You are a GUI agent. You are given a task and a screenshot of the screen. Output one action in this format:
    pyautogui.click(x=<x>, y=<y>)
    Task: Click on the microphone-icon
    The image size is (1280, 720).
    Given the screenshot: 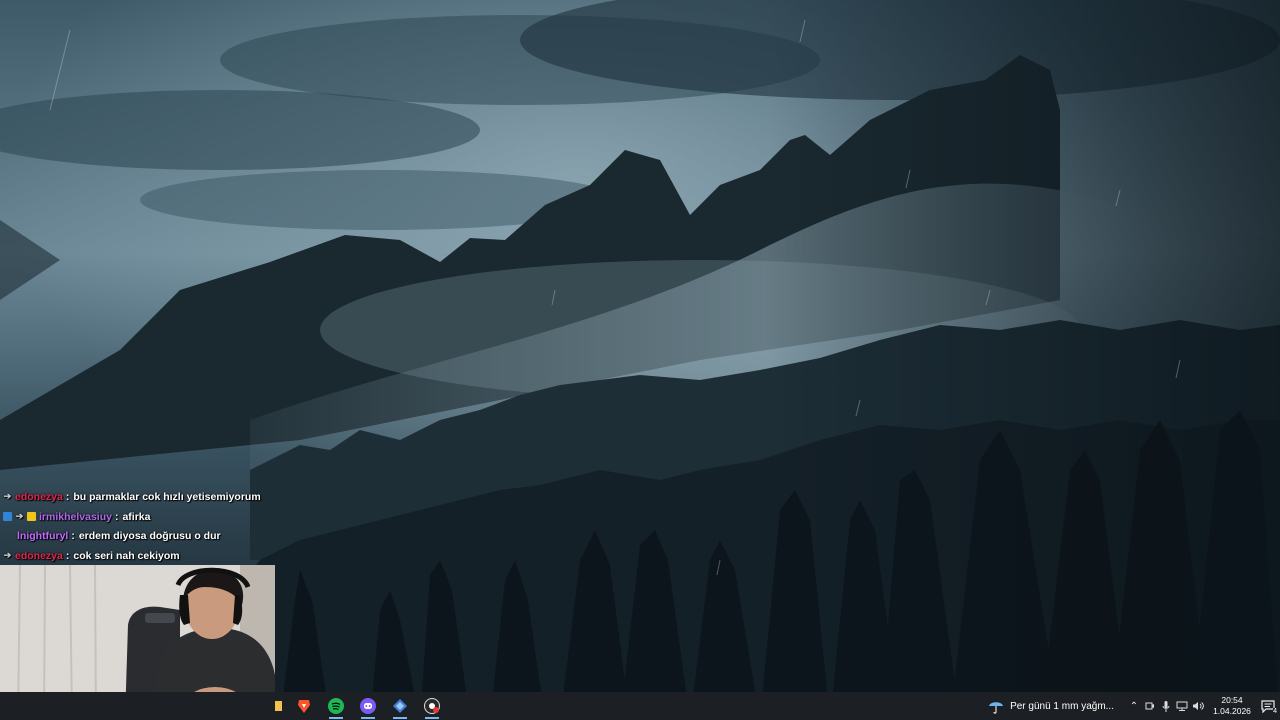 What is the action you would take?
    pyautogui.click(x=1166, y=706)
    